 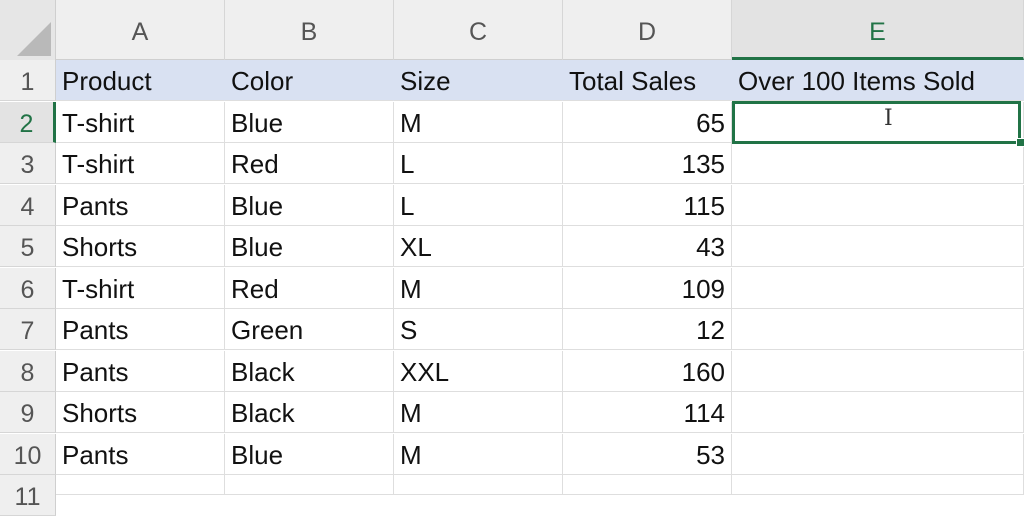 I want to click on cell-e11, so click(x=878, y=485).